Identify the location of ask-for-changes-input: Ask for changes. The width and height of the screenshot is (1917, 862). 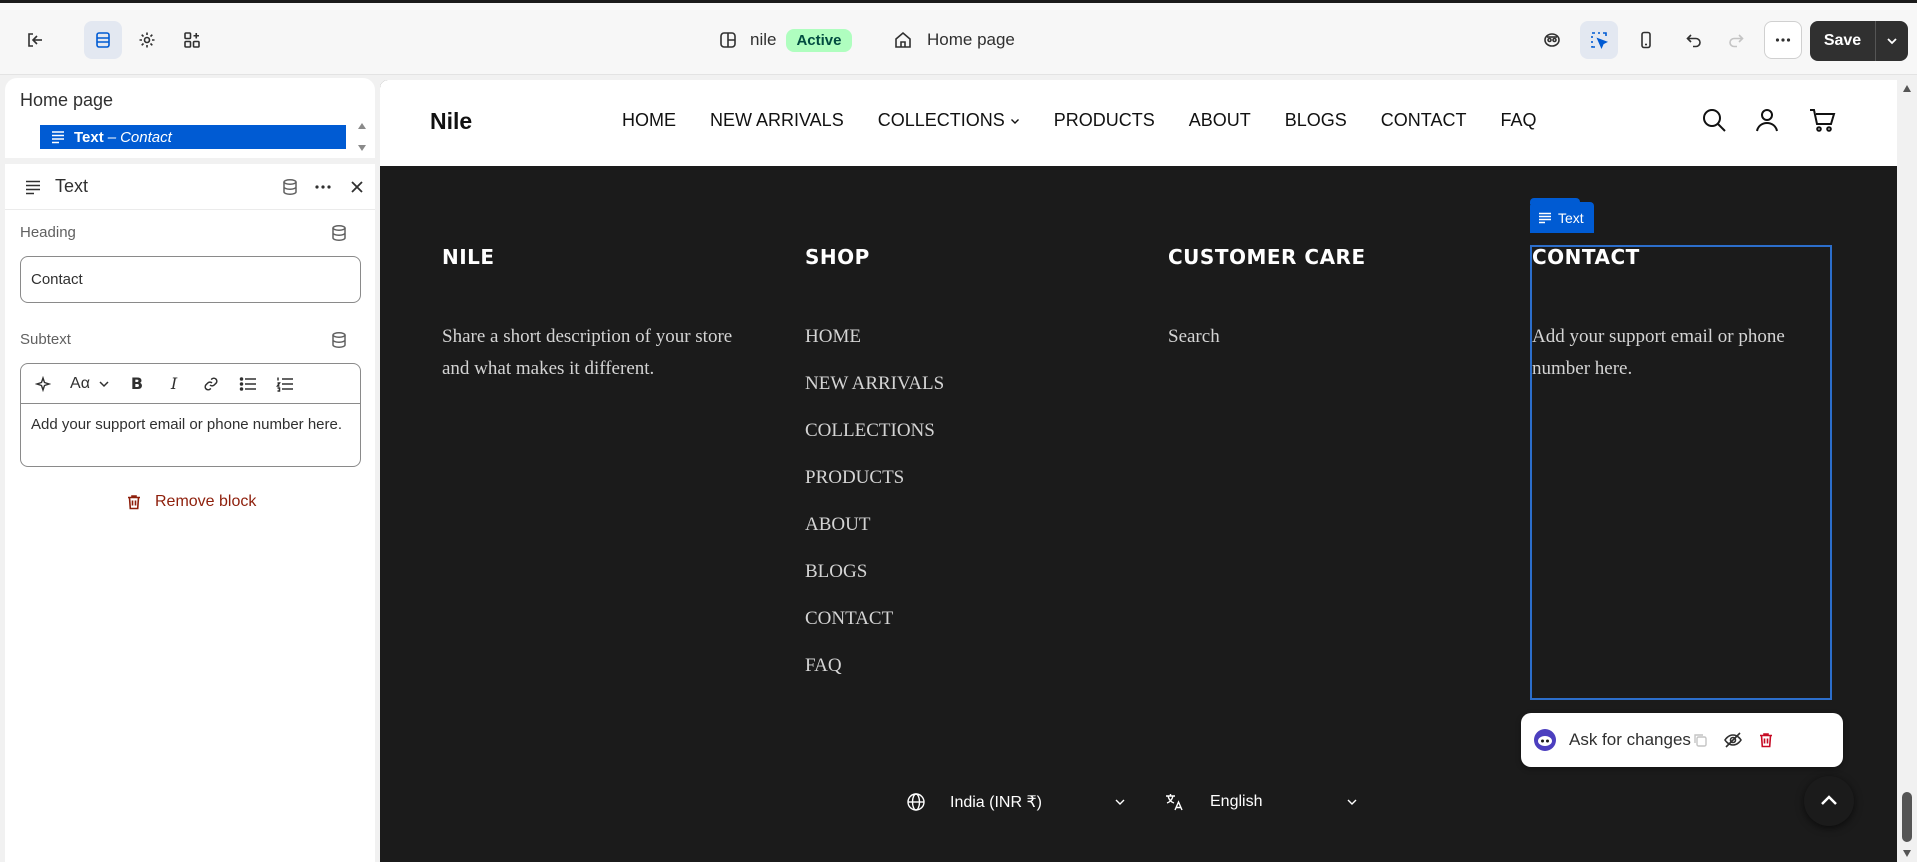
(1630, 740).